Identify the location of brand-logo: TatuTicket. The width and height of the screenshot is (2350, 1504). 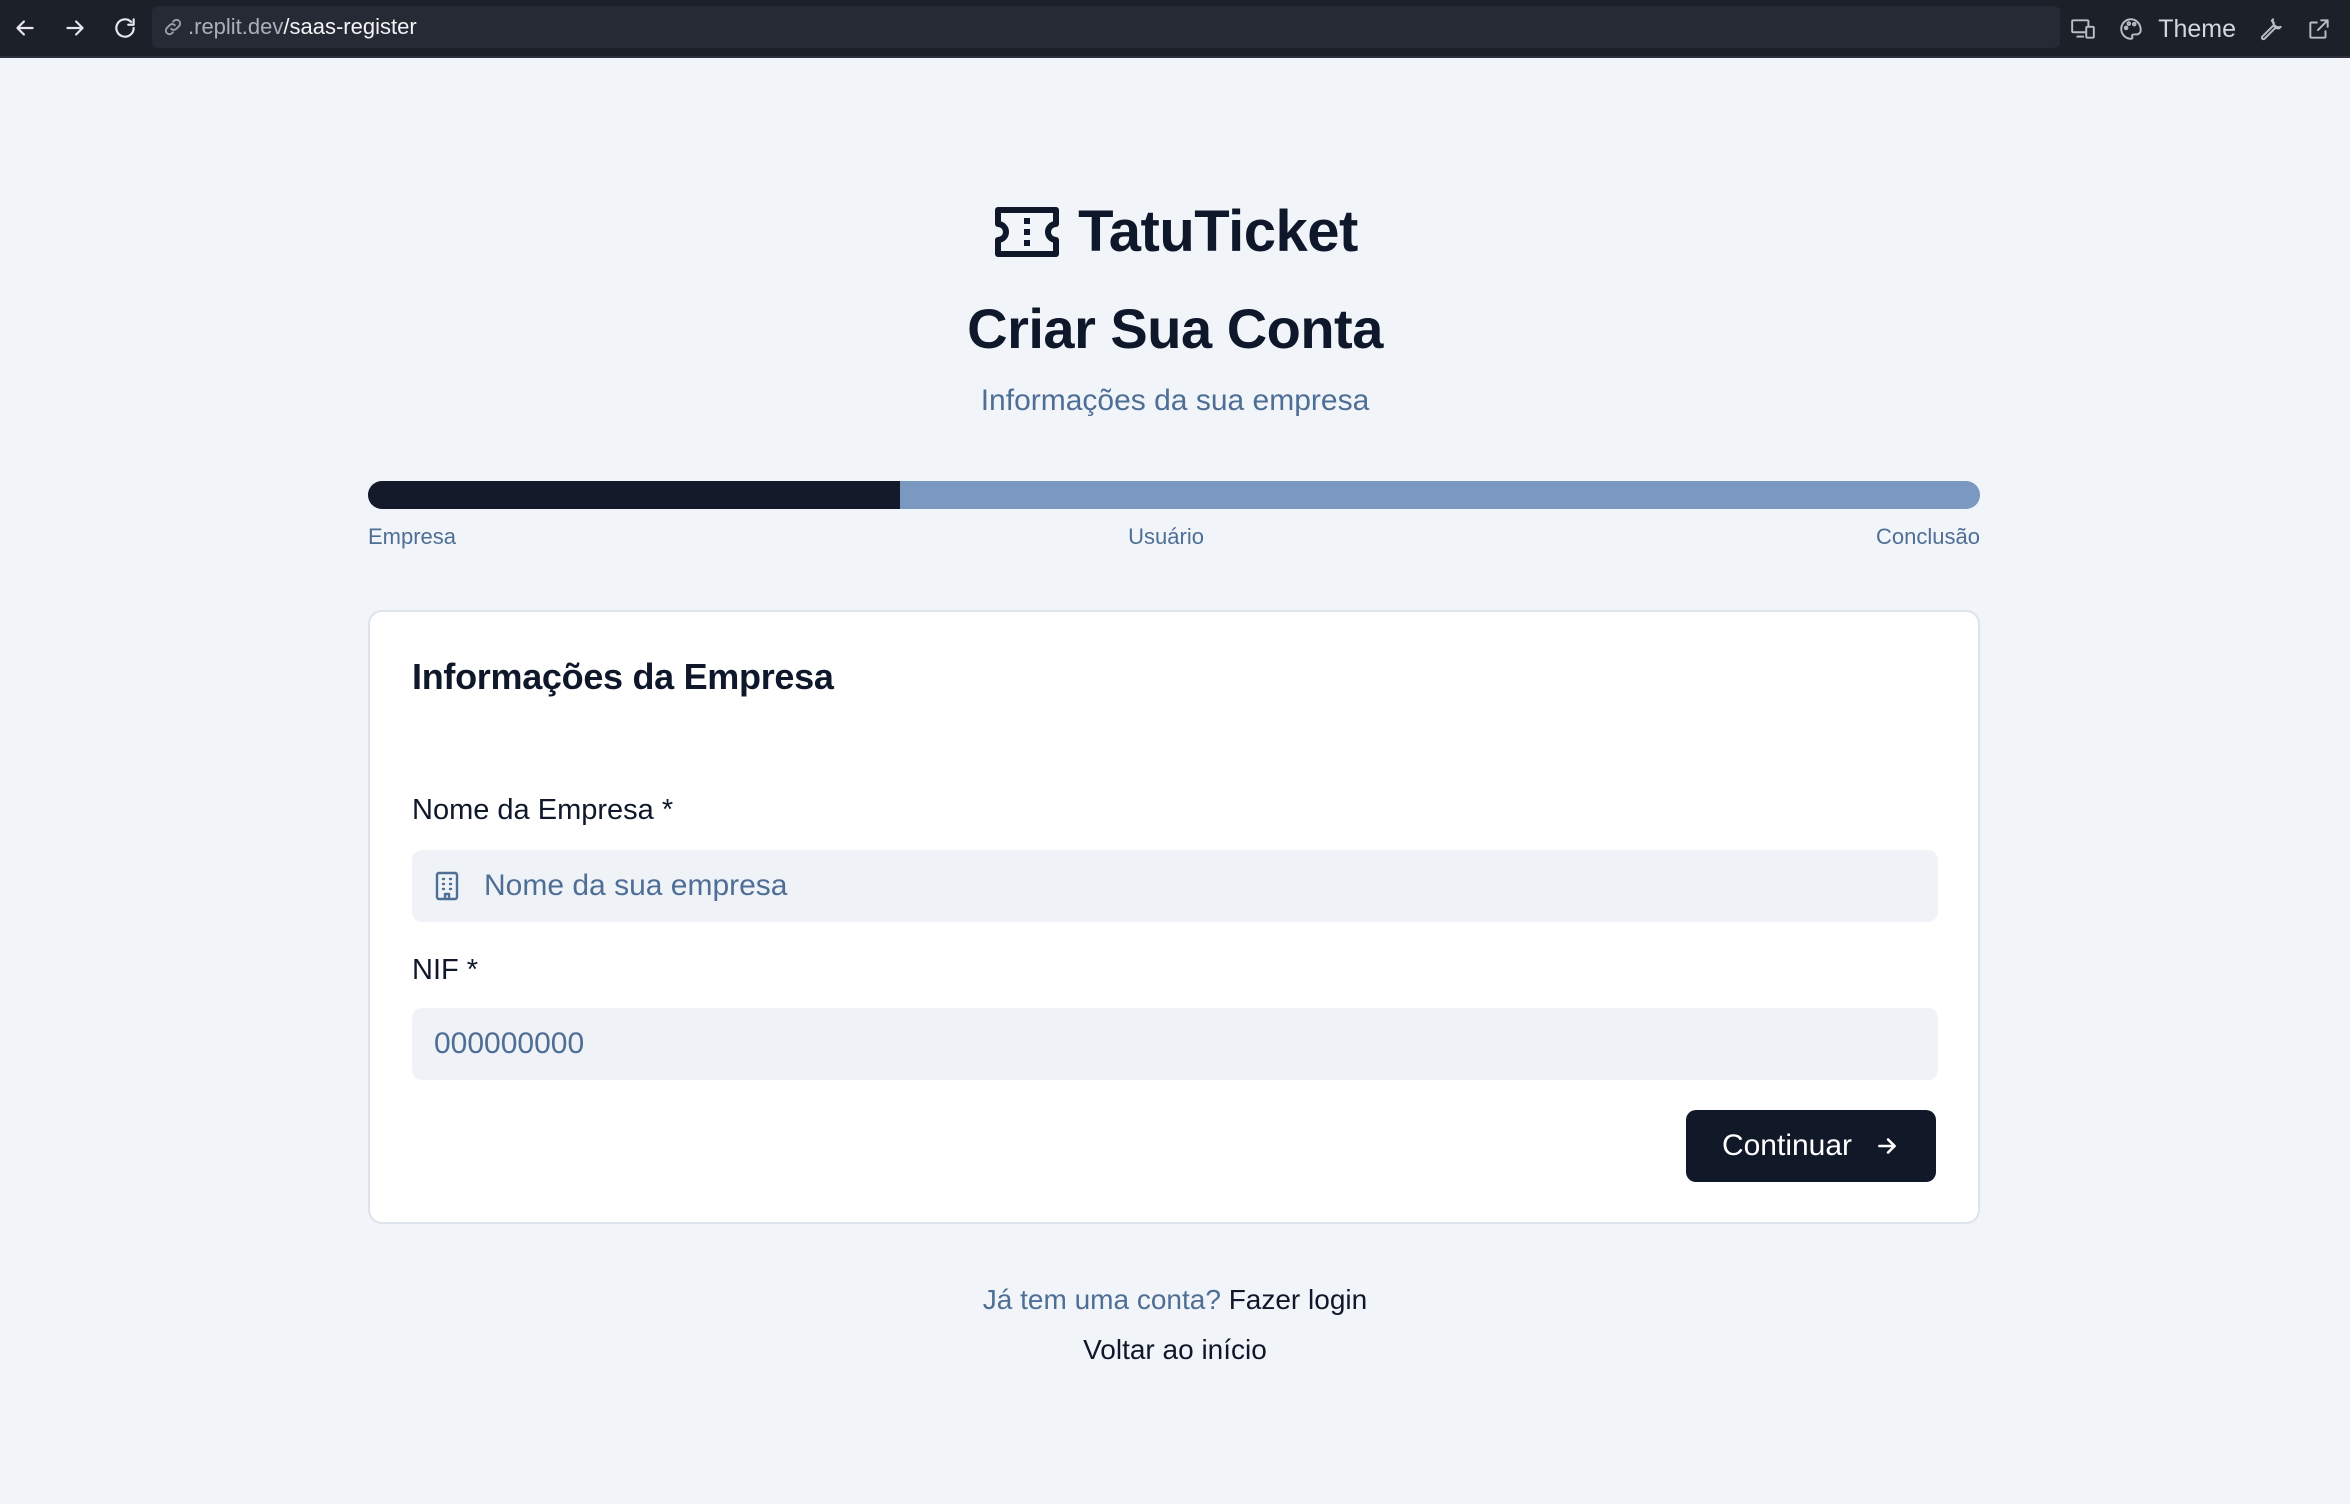
(1175, 231).